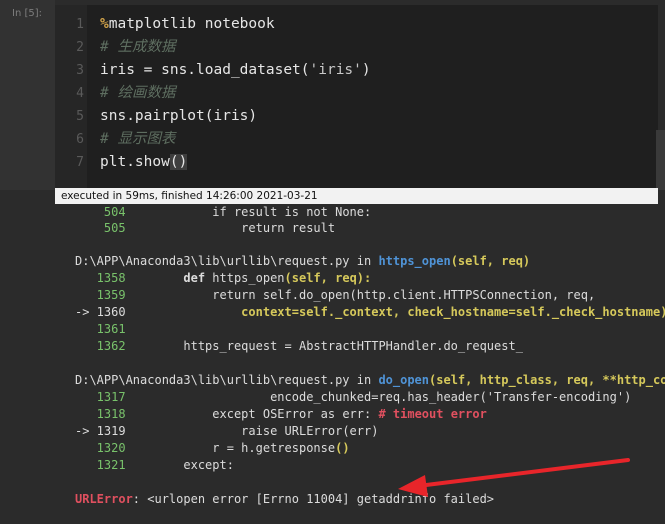  I want to click on line-number: 2, so click(80, 47).